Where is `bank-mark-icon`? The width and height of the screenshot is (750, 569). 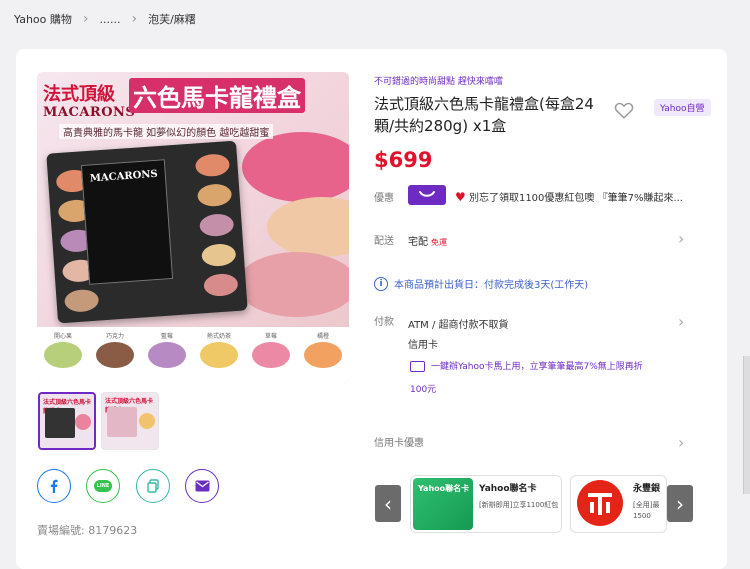 bank-mark-icon is located at coordinates (600, 504).